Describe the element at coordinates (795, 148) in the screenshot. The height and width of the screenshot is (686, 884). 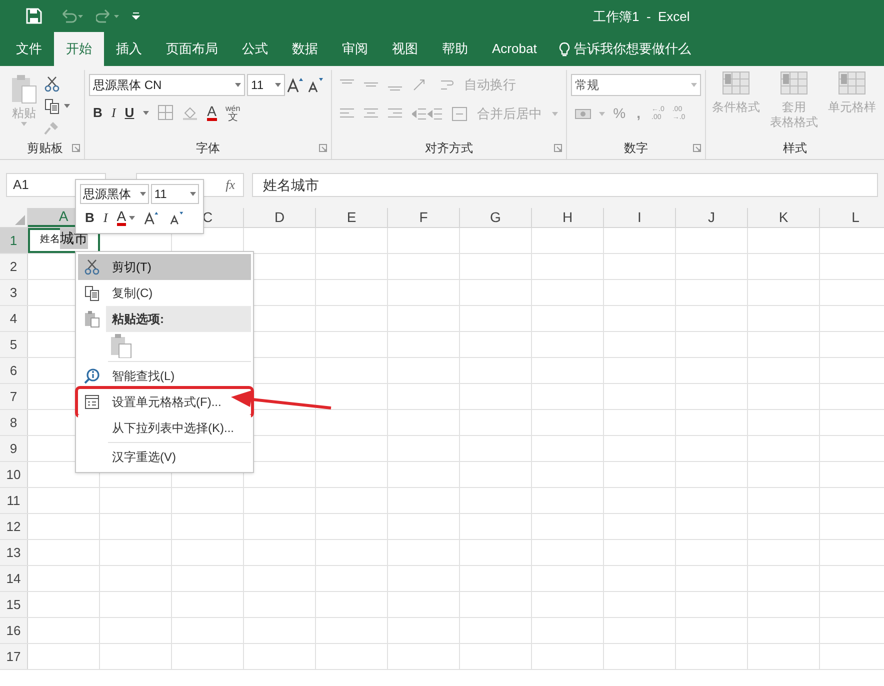
I see `ribbon-group-label: 样式` at that location.